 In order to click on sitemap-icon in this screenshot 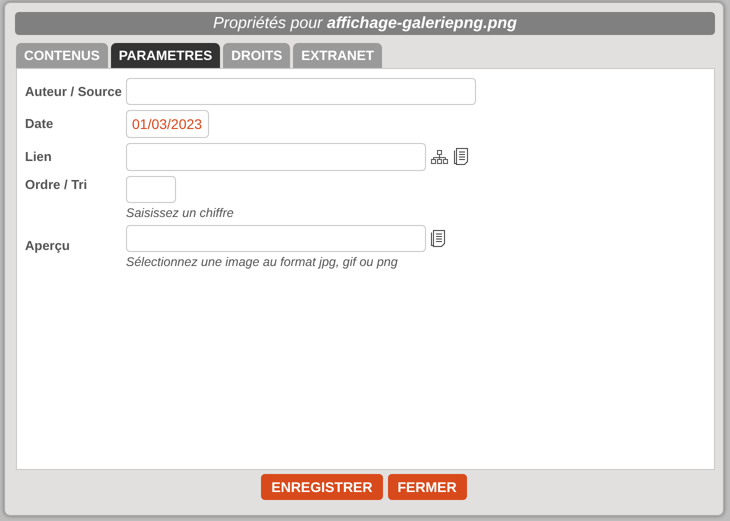, I will do `click(440, 157)`.